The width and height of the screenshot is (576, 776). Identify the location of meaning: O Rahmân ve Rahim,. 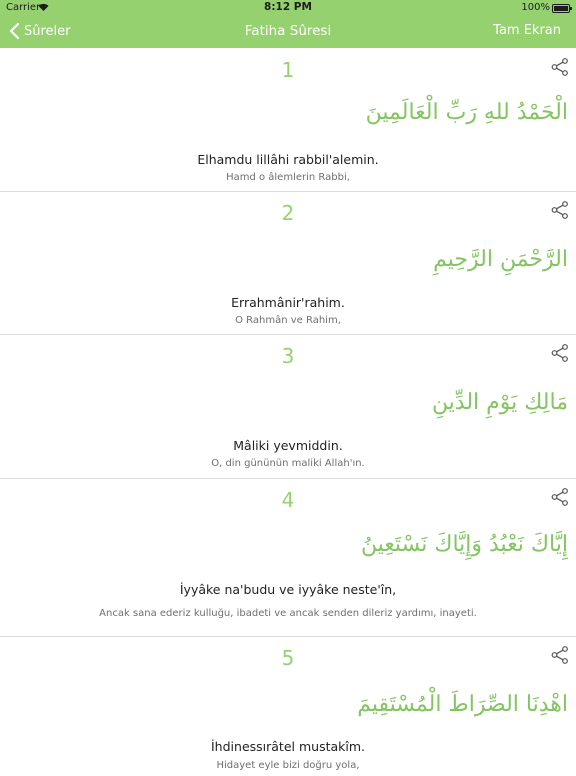
(288, 320).